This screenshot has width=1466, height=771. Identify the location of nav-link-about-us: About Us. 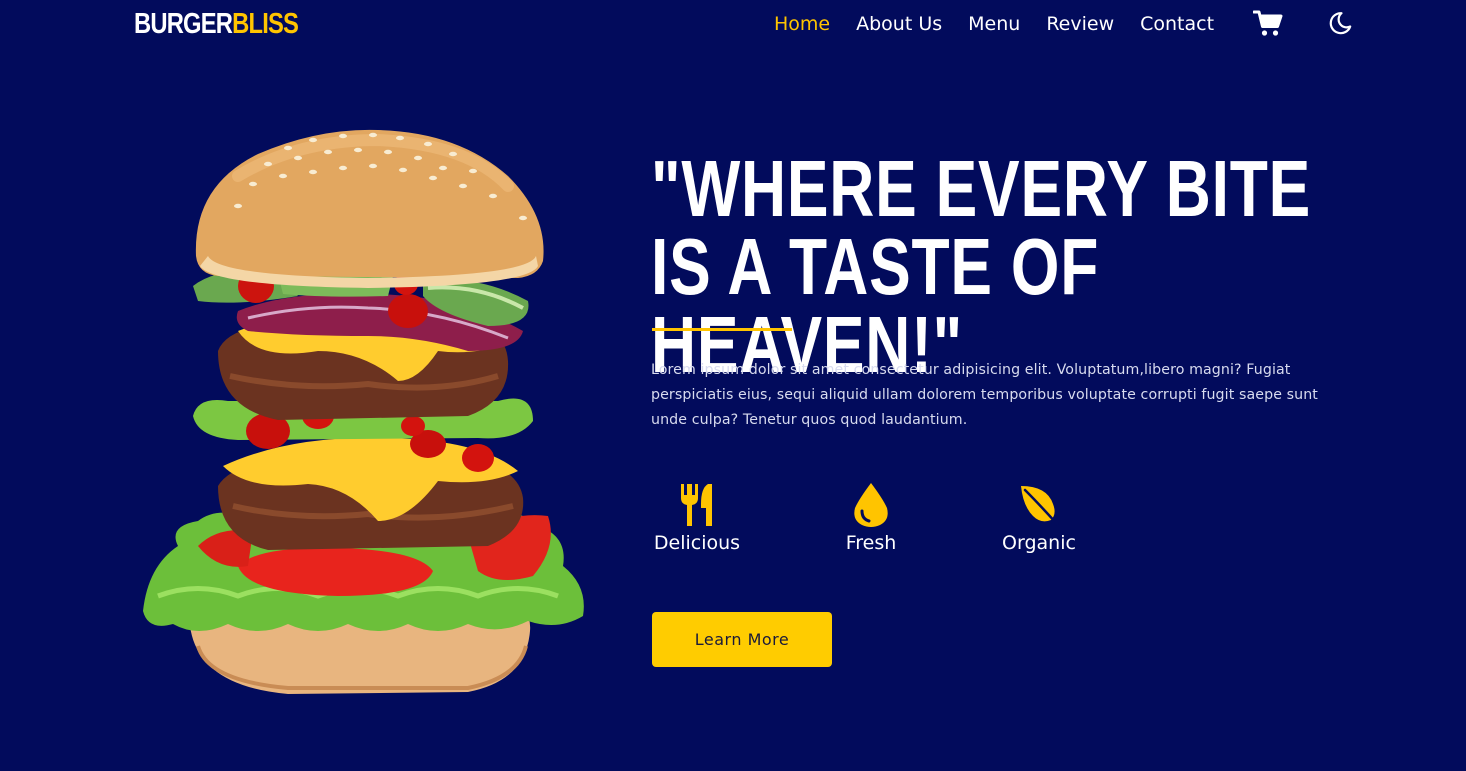
(899, 24).